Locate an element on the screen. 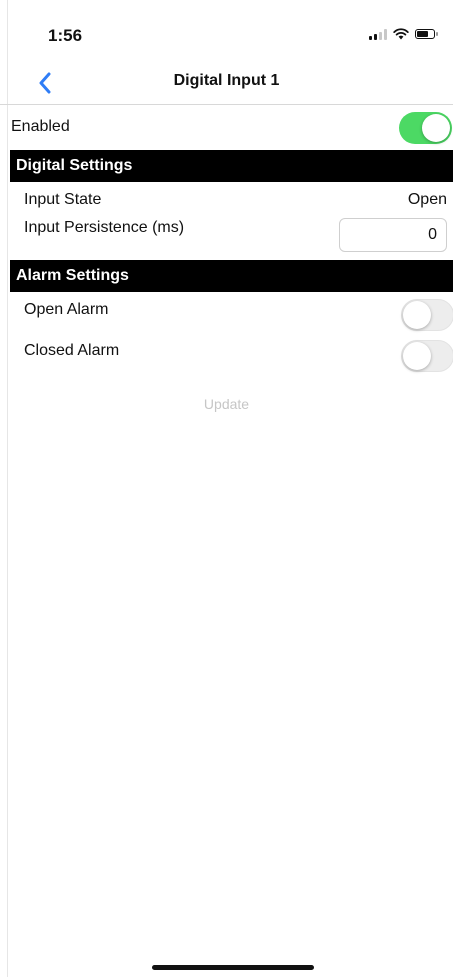  status-bar: 1:56 is located at coordinates (226, 31).